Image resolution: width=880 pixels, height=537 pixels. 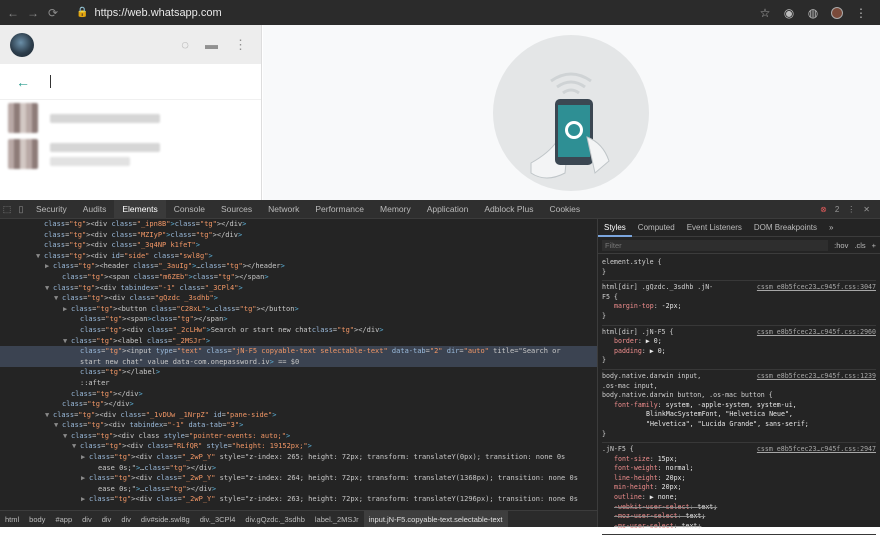 I want to click on dom-node-line: class="tg"><span>class="tg"></span>, so click(x=298, y=319).